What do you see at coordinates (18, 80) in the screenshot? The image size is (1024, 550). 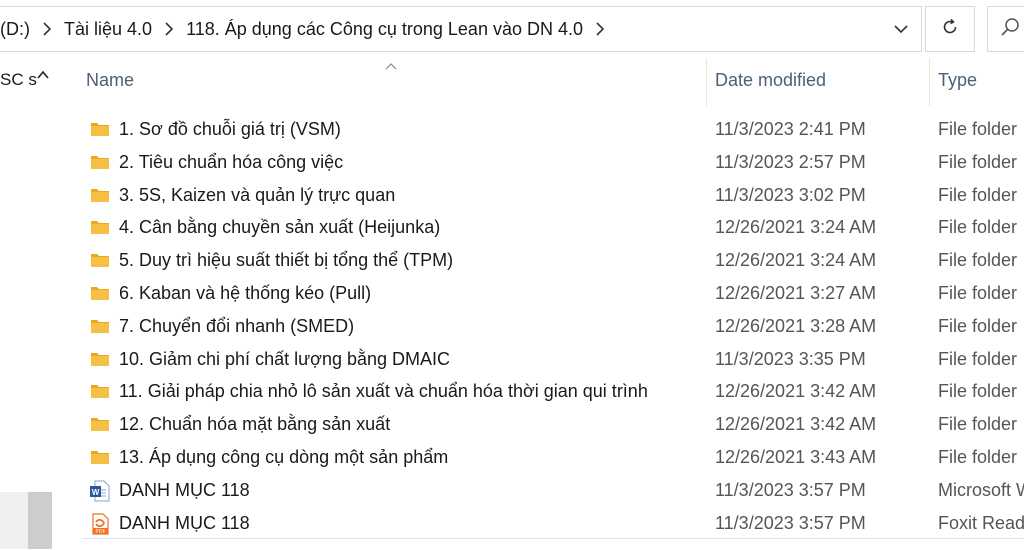 I see `nav-item-label: SC s` at bounding box center [18, 80].